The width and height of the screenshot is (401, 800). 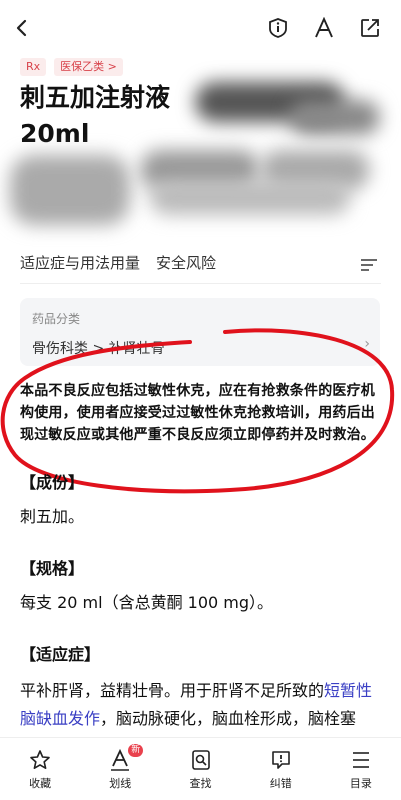 I want to click on drug-tags: Rx 医保乙类 >, so click(x=71, y=67).